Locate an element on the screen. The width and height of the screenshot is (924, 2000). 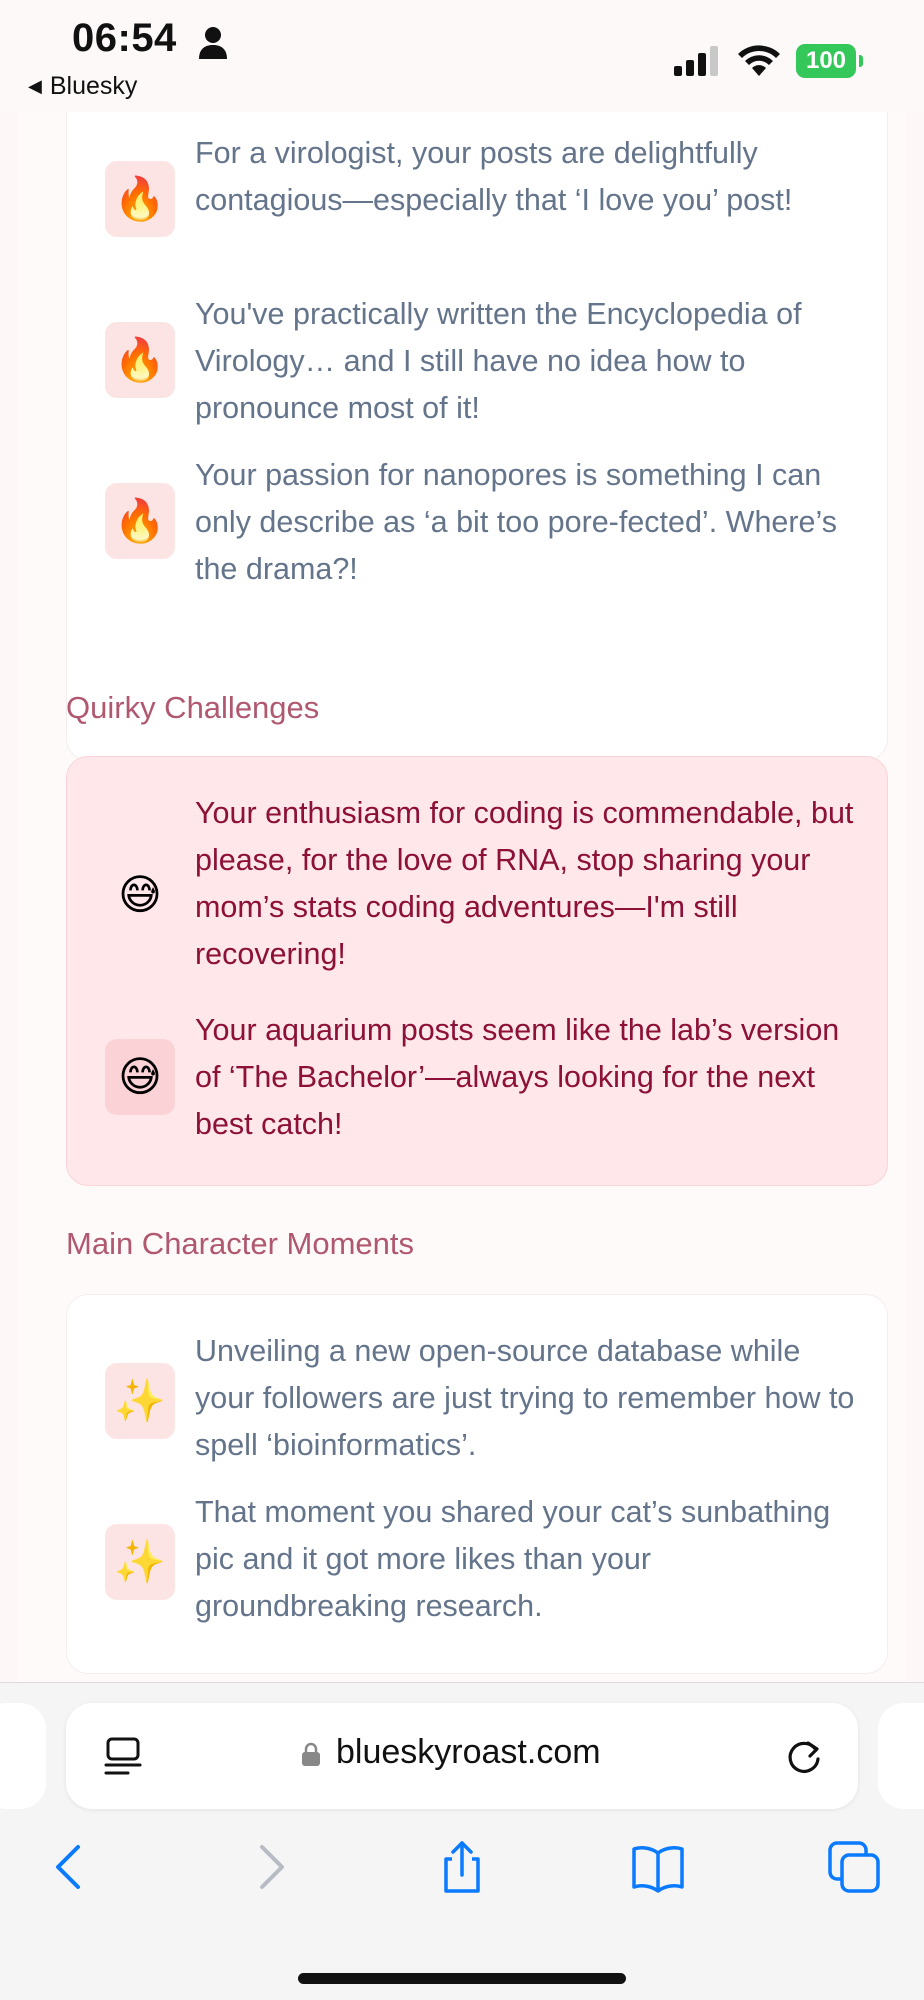
status-bar: 06:54 ◀ Bluesky 100 is located at coordinates (462, 56).